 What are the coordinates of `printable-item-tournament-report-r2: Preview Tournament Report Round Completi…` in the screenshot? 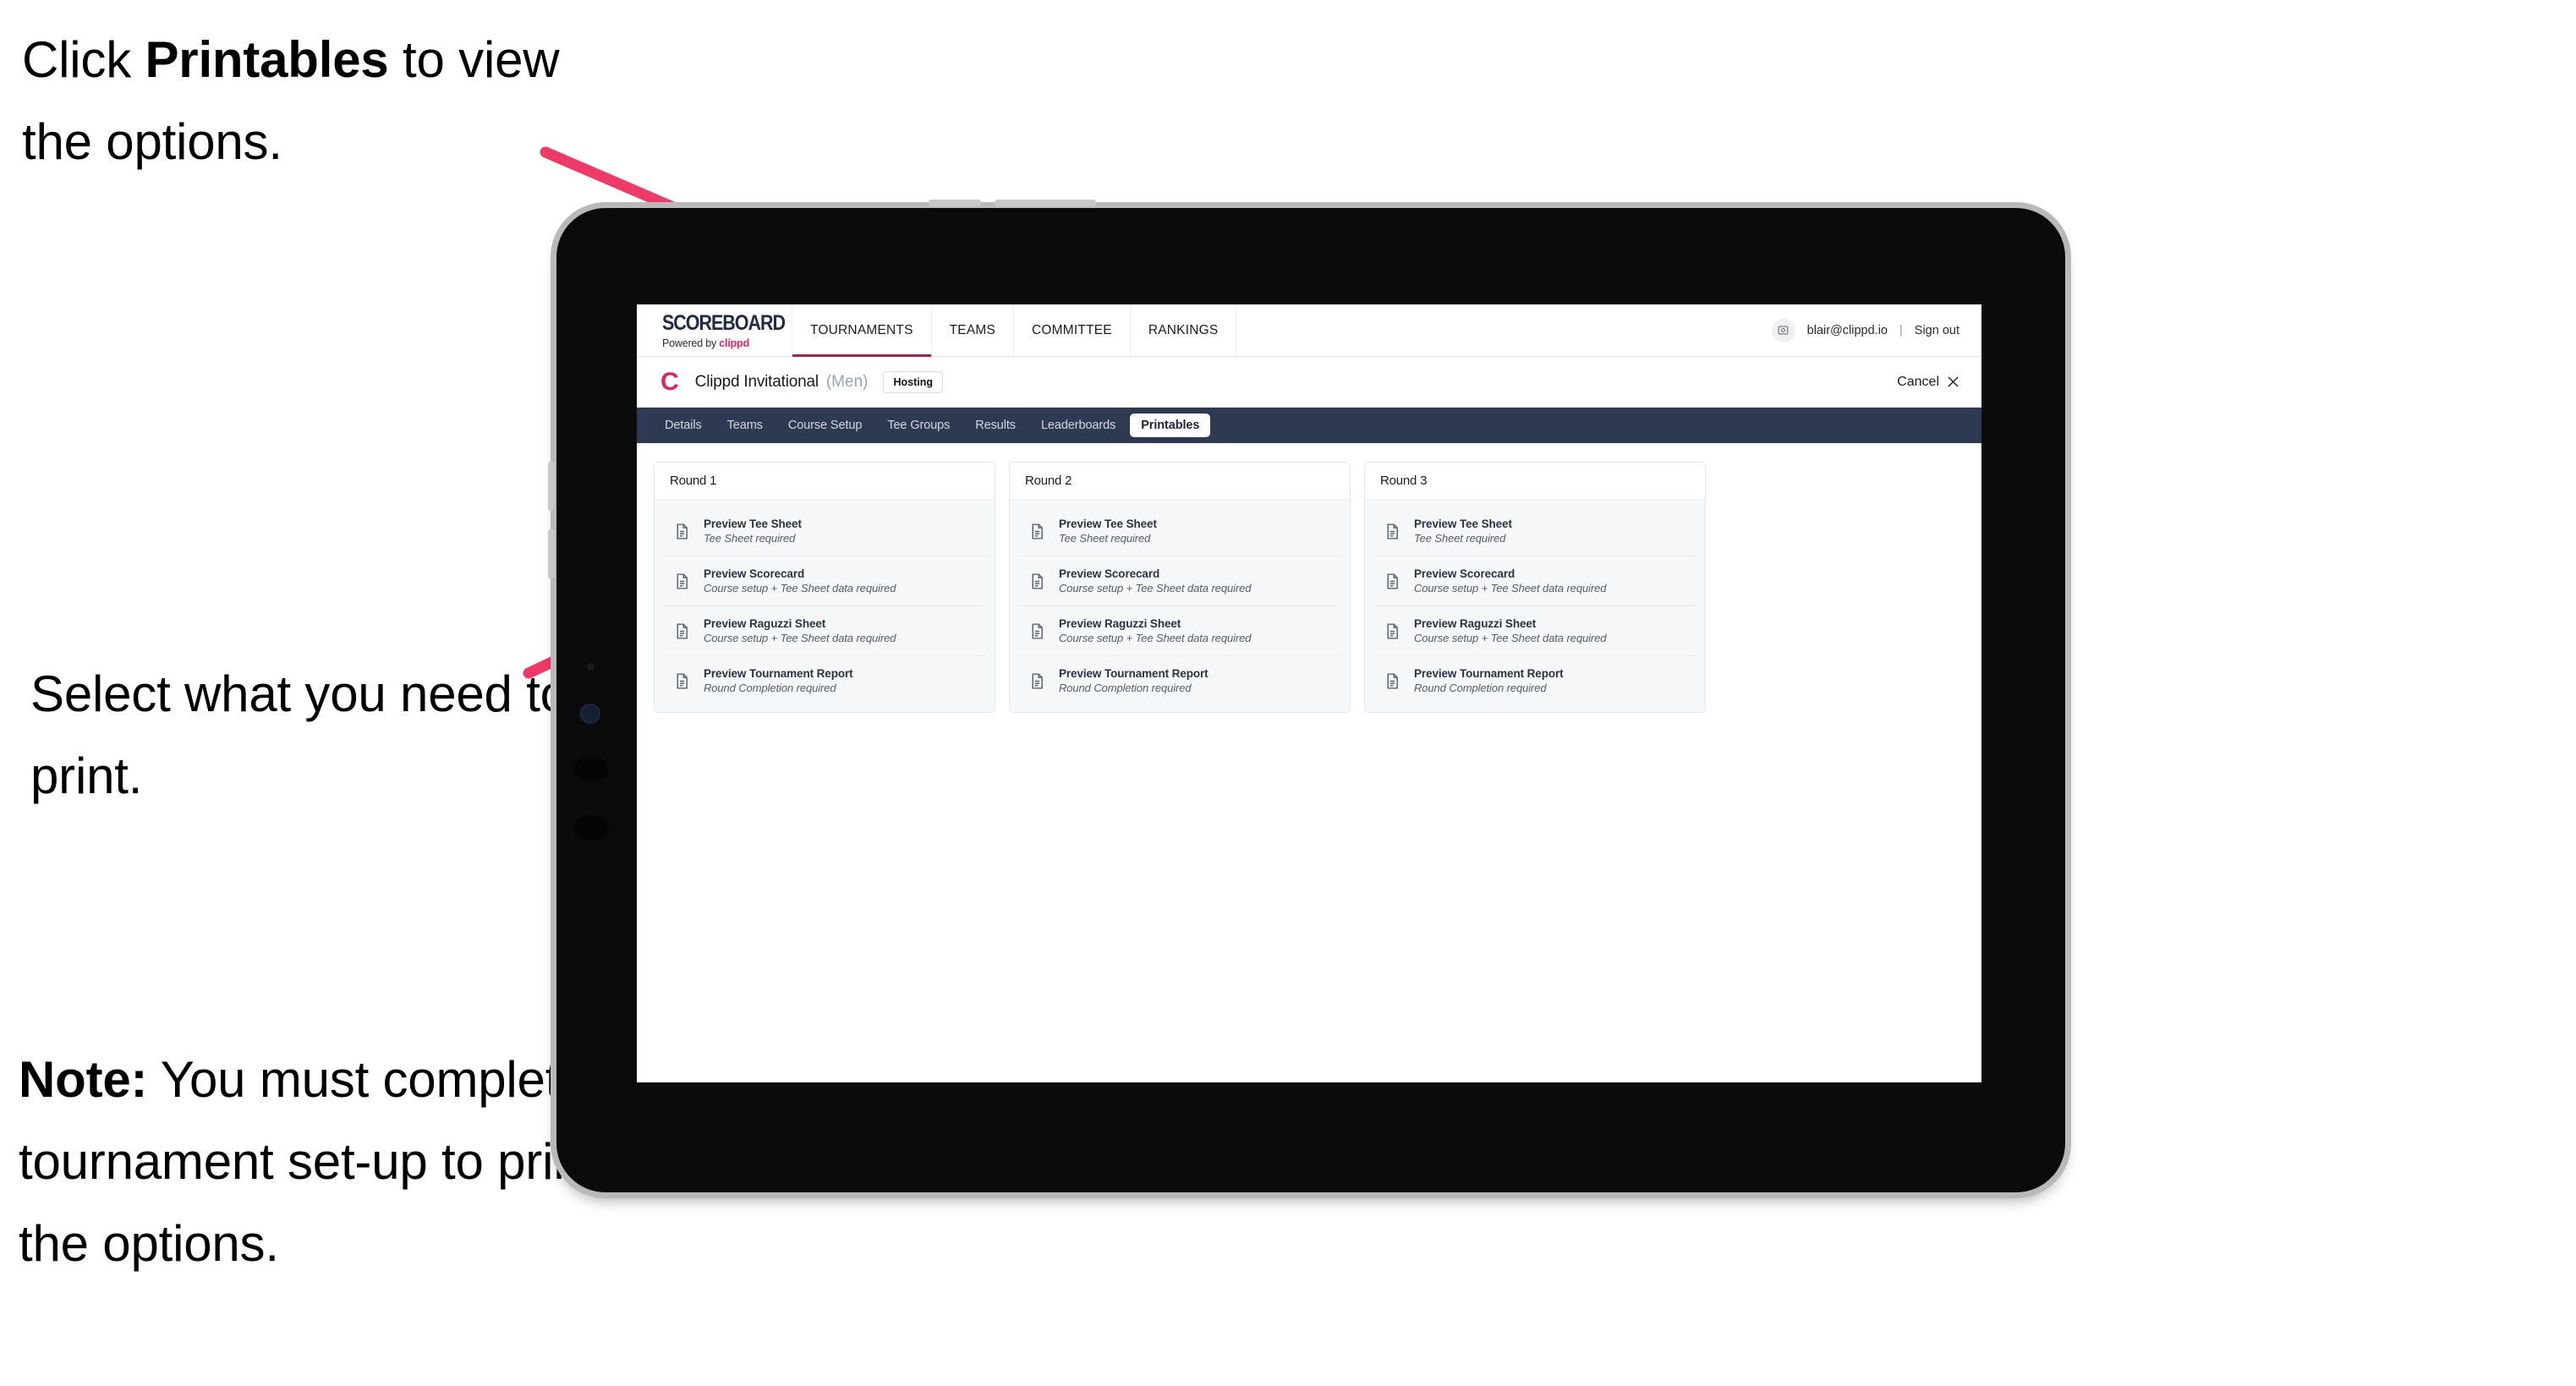 It's located at (1179, 680).